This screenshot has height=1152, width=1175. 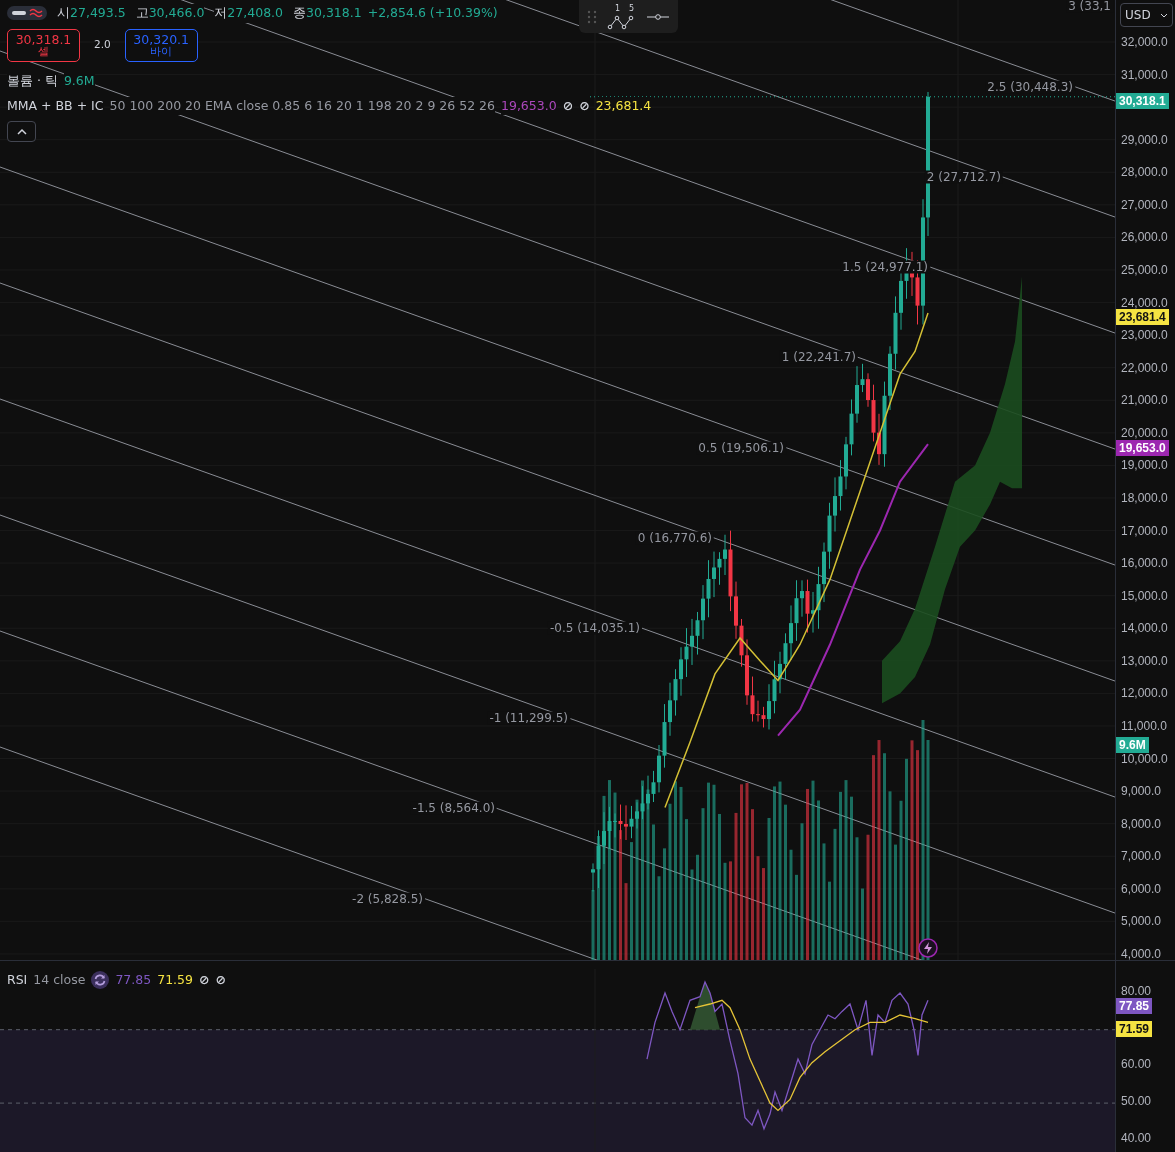 I want to click on currency-dropdown: USD, so click(x=1146, y=15).